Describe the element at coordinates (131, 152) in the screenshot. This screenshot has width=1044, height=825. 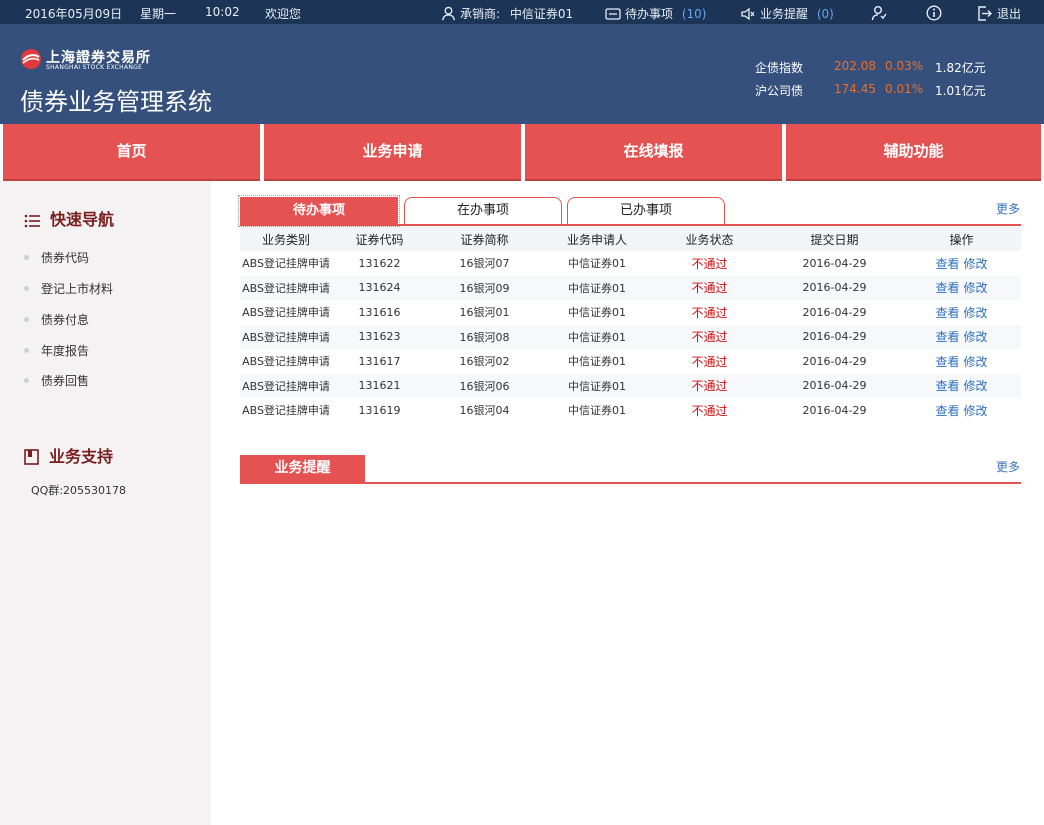
I see `nav-home: 首页` at that location.